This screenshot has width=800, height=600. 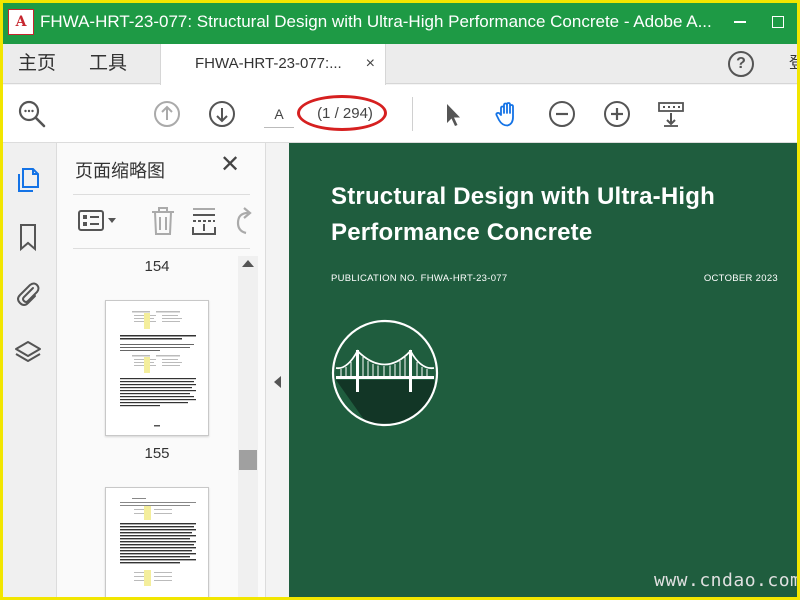 I want to click on close-panel-icon: ✕, so click(x=230, y=165).